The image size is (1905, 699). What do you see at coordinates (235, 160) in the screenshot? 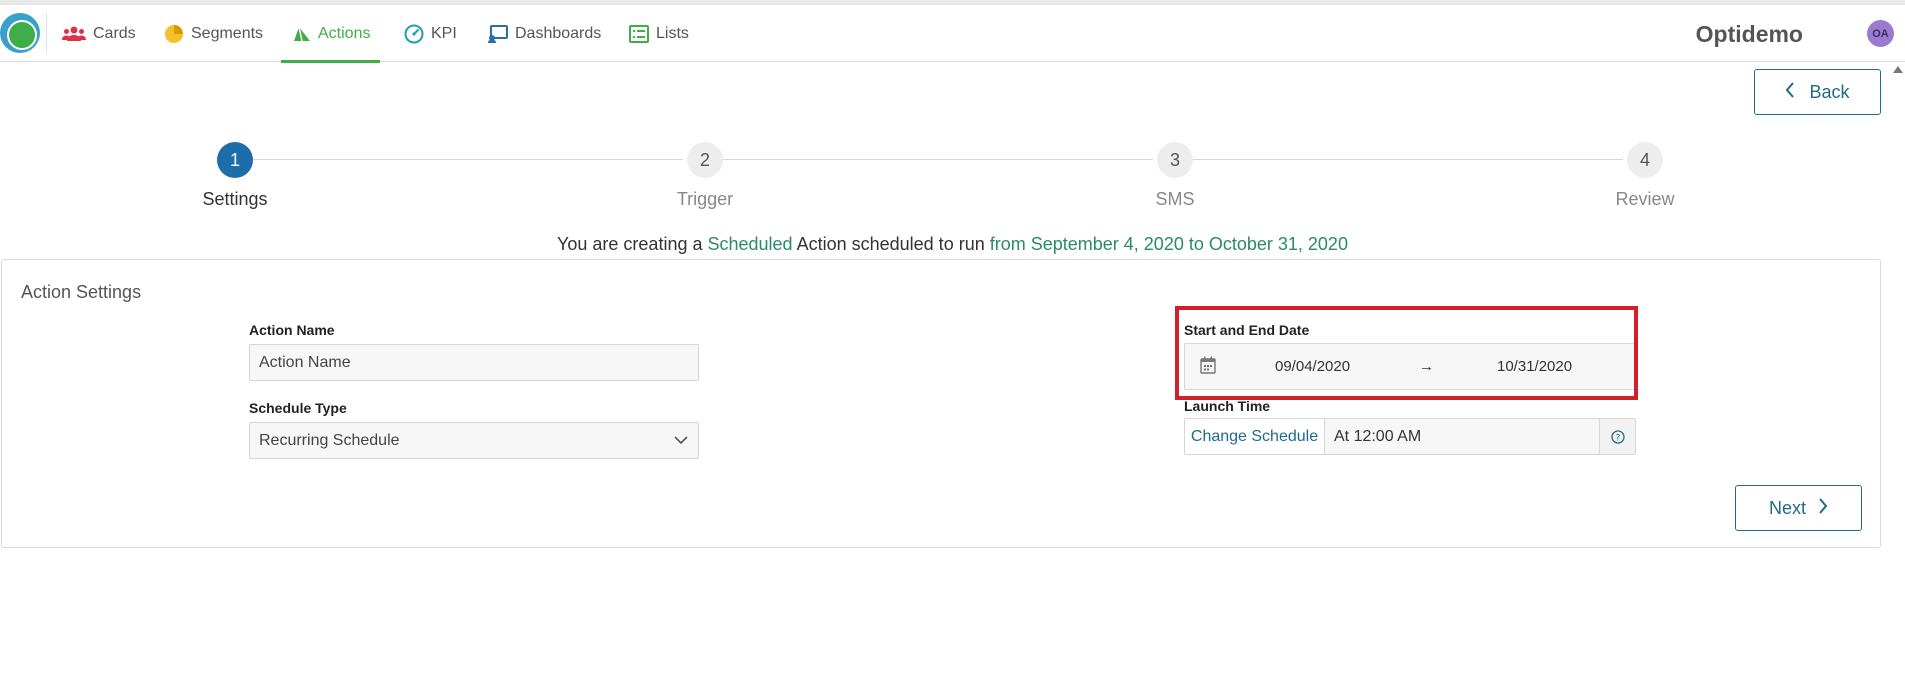
I see `step-number: 1` at bounding box center [235, 160].